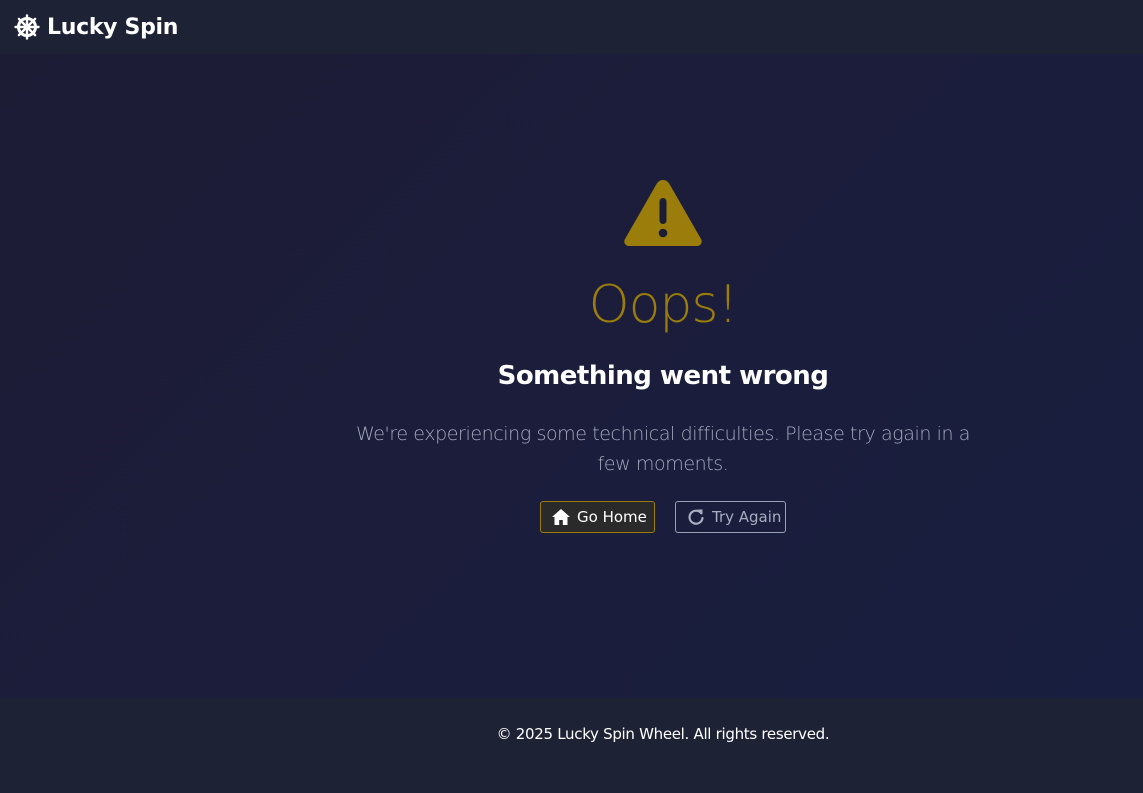  What do you see at coordinates (27, 27) in the screenshot?
I see `ship-wheel-icon` at bounding box center [27, 27].